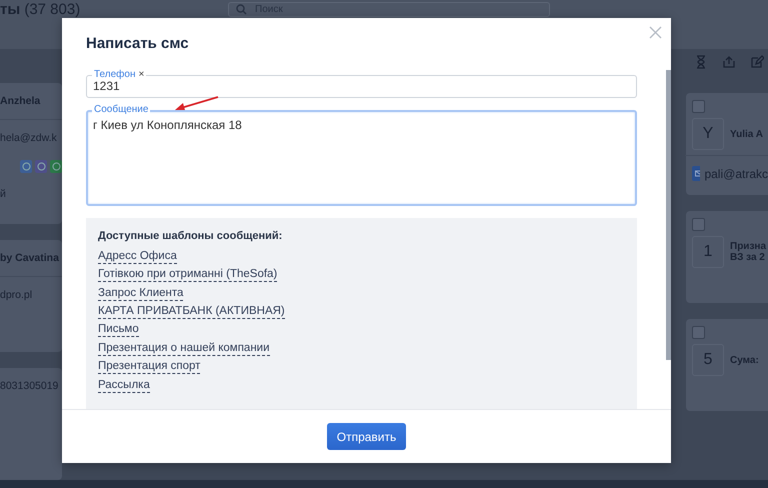  What do you see at coordinates (241, 9) in the screenshot?
I see `search-icon` at bounding box center [241, 9].